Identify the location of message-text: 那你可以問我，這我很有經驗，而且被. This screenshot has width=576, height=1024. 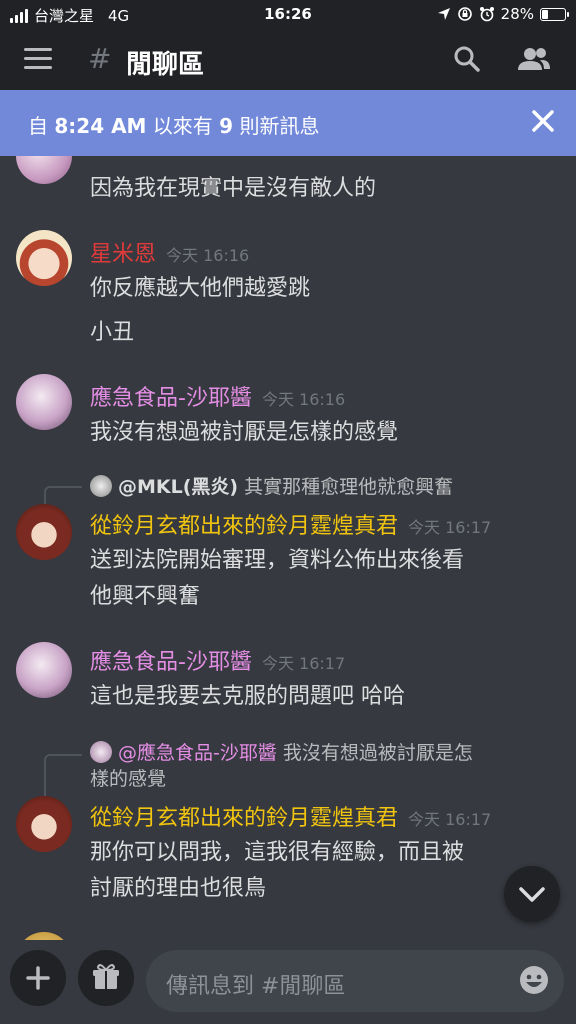
(277, 852).